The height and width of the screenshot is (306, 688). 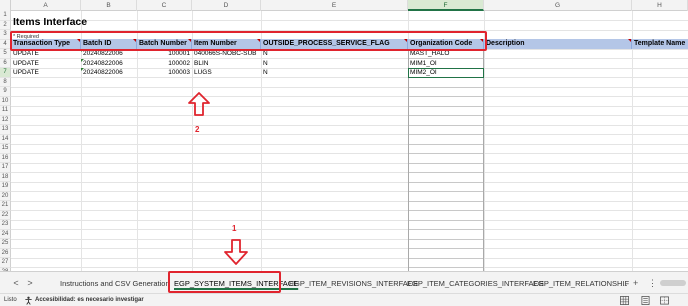 What do you see at coordinates (581, 284) in the screenshot?
I see `tab-egp-item-relationship: EGP_ITEM_RELATIONSHIF` at bounding box center [581, 284].